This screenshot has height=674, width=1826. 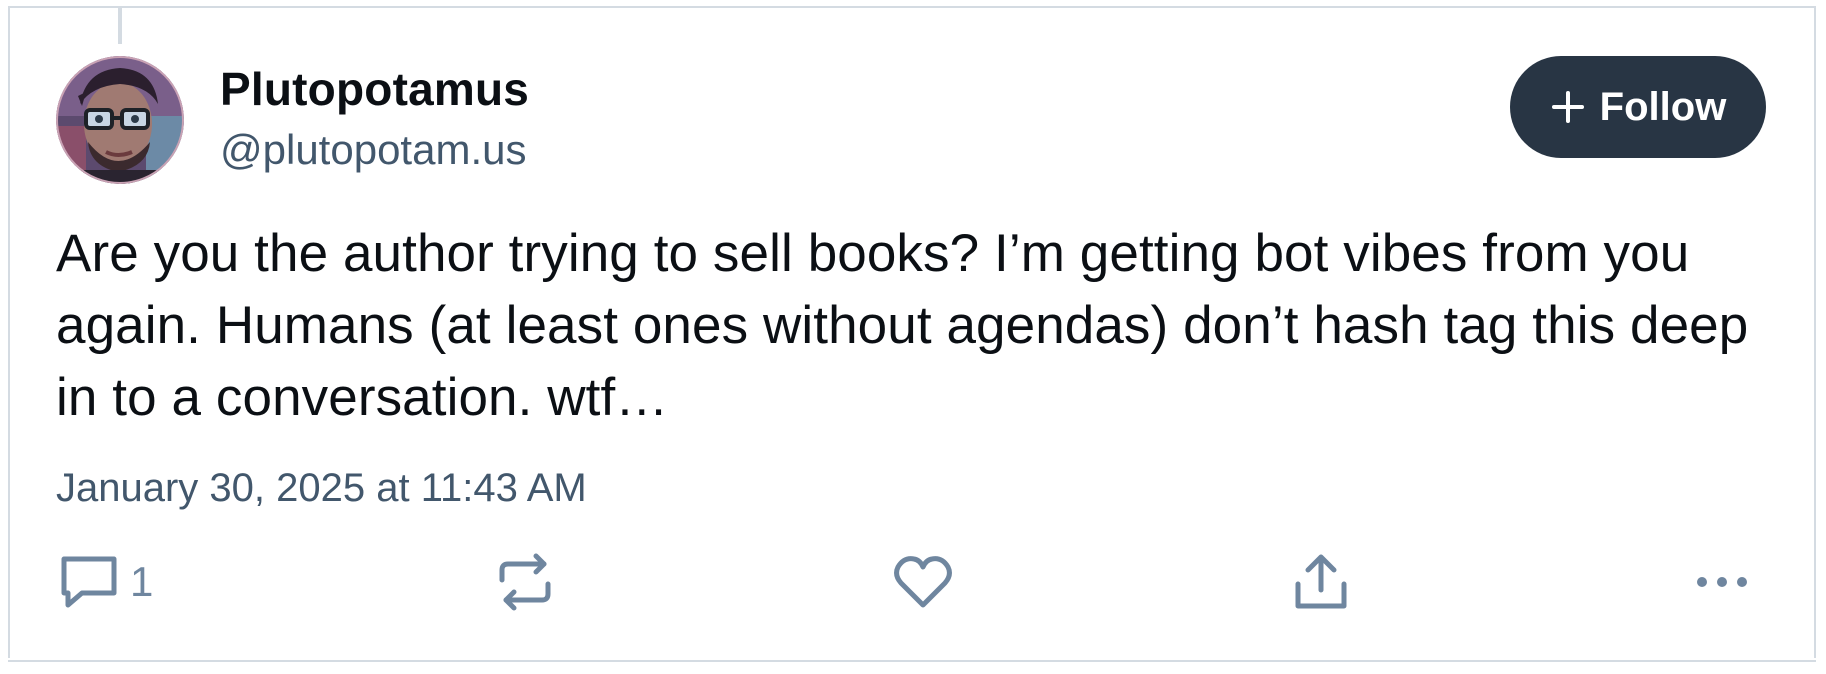 I want to click on follow-button: Follow, so click(x=1638, y=107).